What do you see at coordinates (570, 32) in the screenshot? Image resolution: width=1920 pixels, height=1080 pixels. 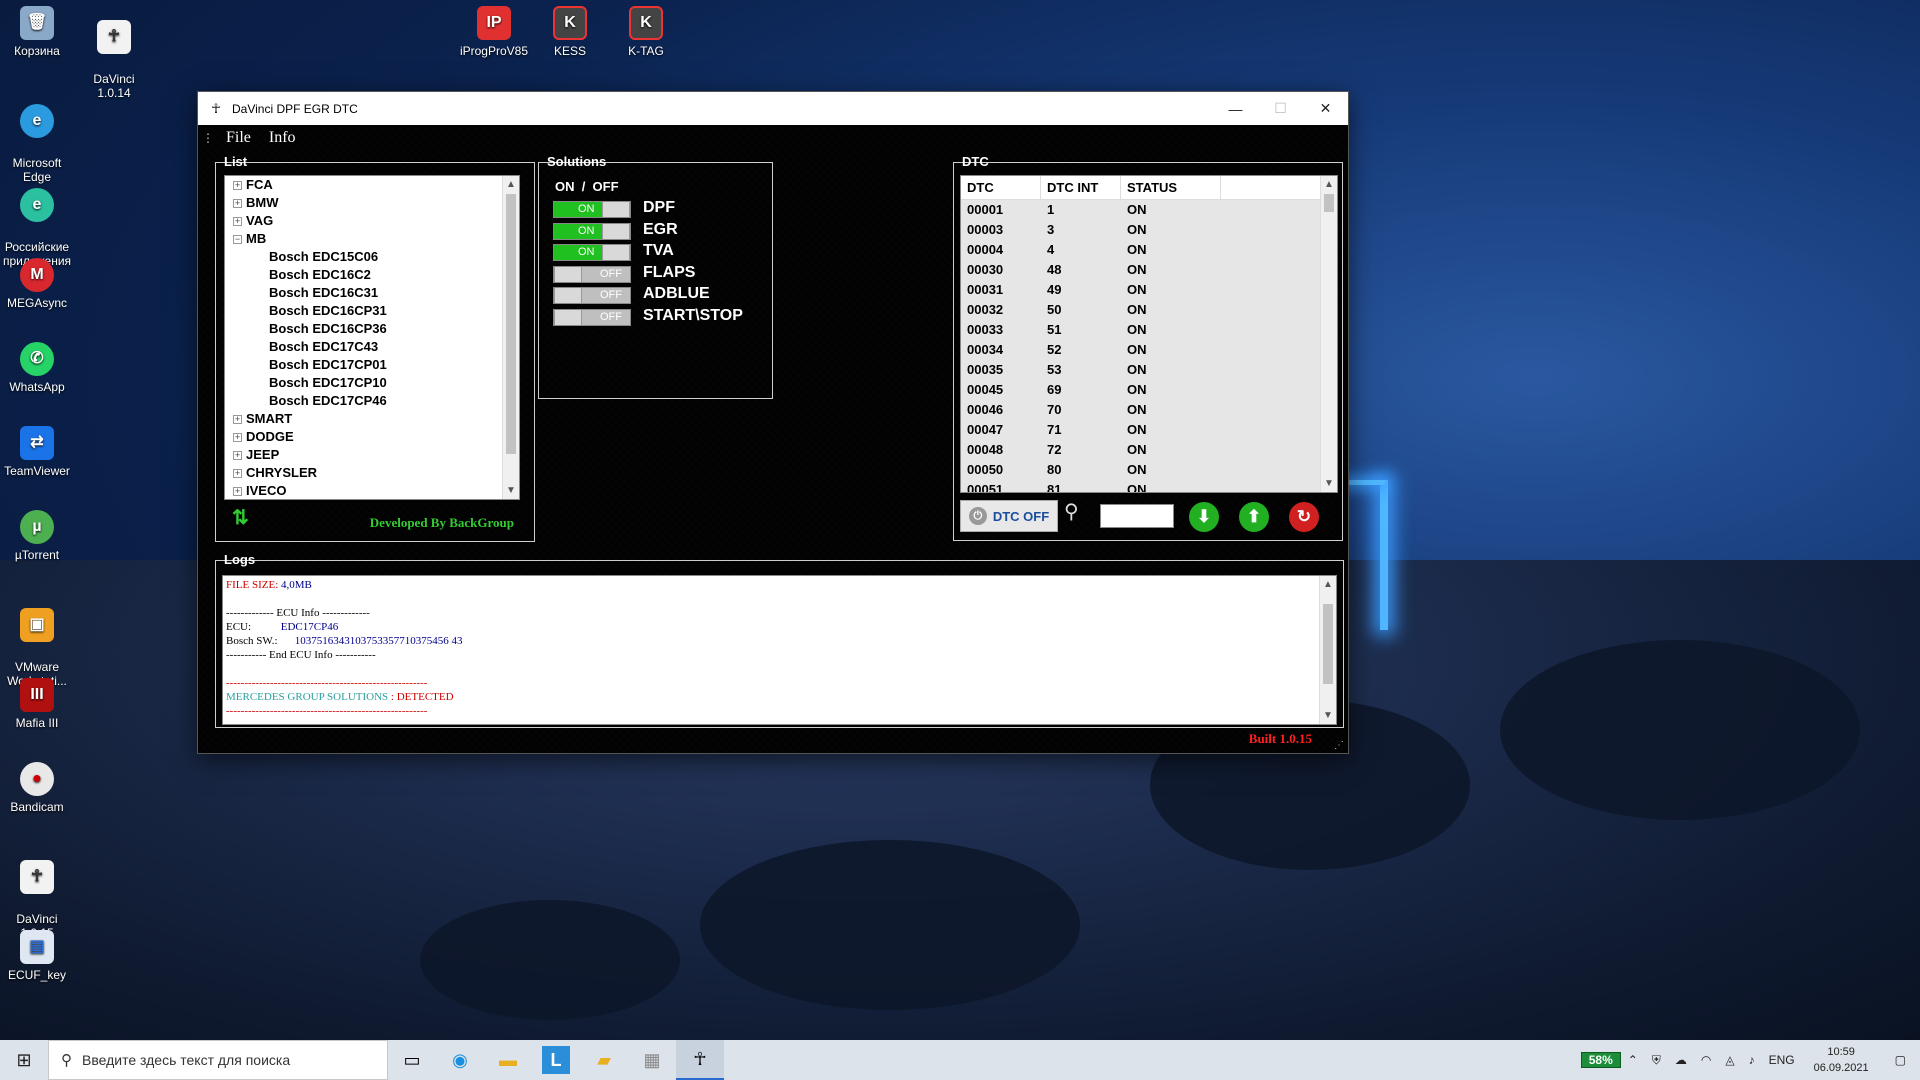 I see `desktop-icon-kess: K KESS` at bounding box center [570, 32].